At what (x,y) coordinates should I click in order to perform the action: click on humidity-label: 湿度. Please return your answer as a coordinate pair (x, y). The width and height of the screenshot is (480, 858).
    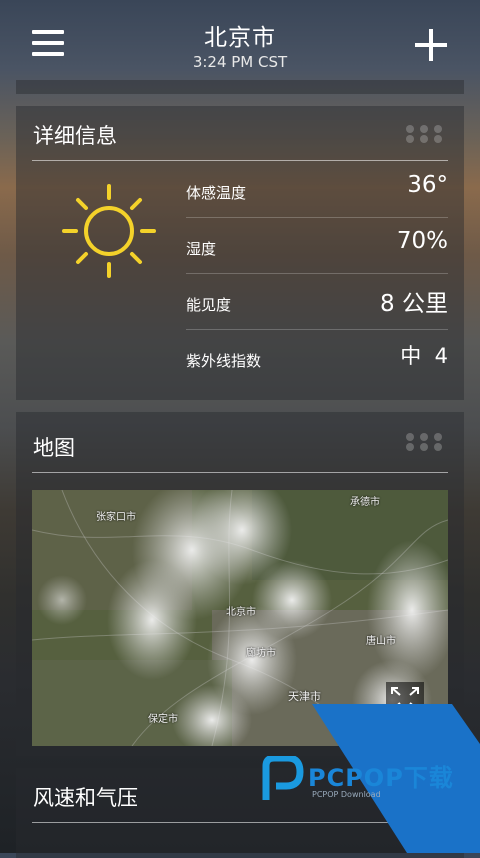
    Looking at the image, I should click on (201, 249).